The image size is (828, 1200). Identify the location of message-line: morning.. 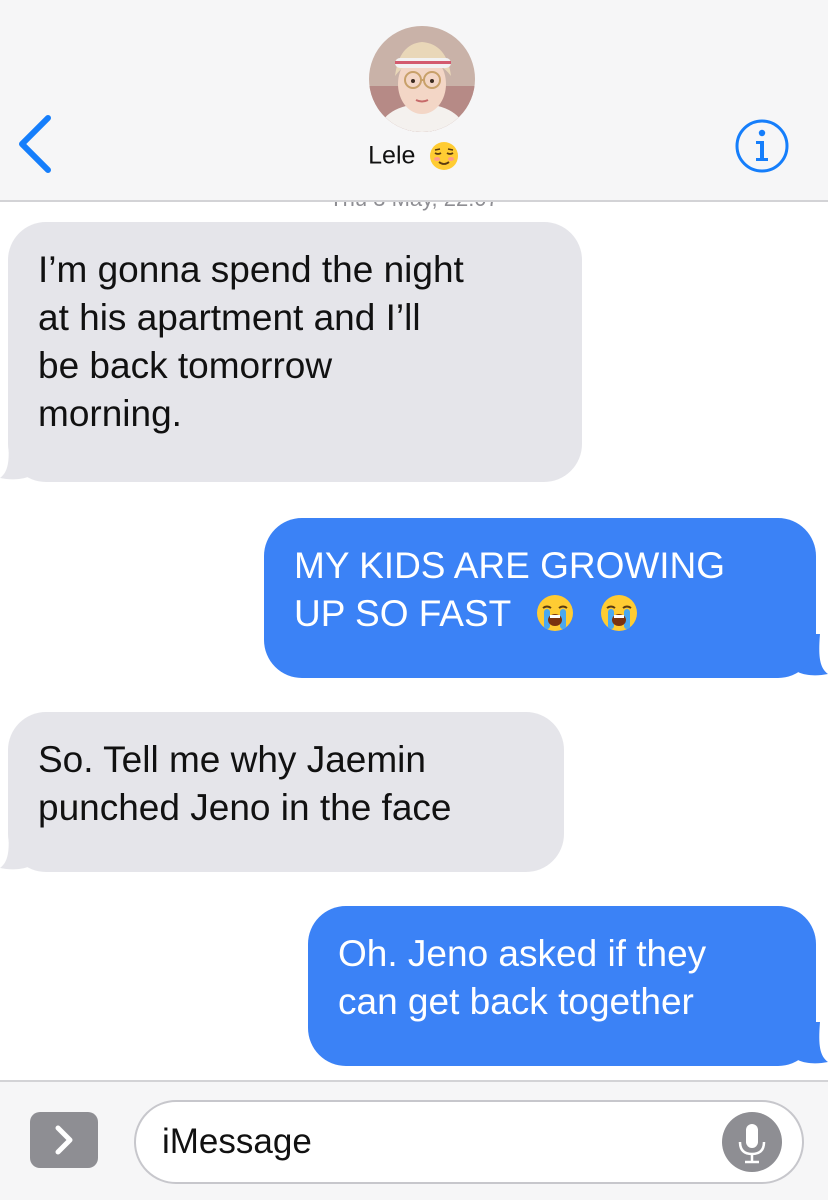
(110, 413).